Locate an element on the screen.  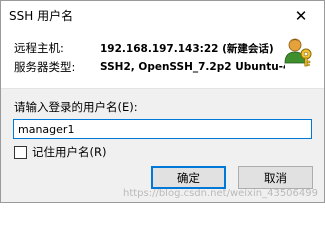
server-type-value: SSH2, OpenSSH_7.2p2 Ubuntu-4 is located at coordinates (192, 67).